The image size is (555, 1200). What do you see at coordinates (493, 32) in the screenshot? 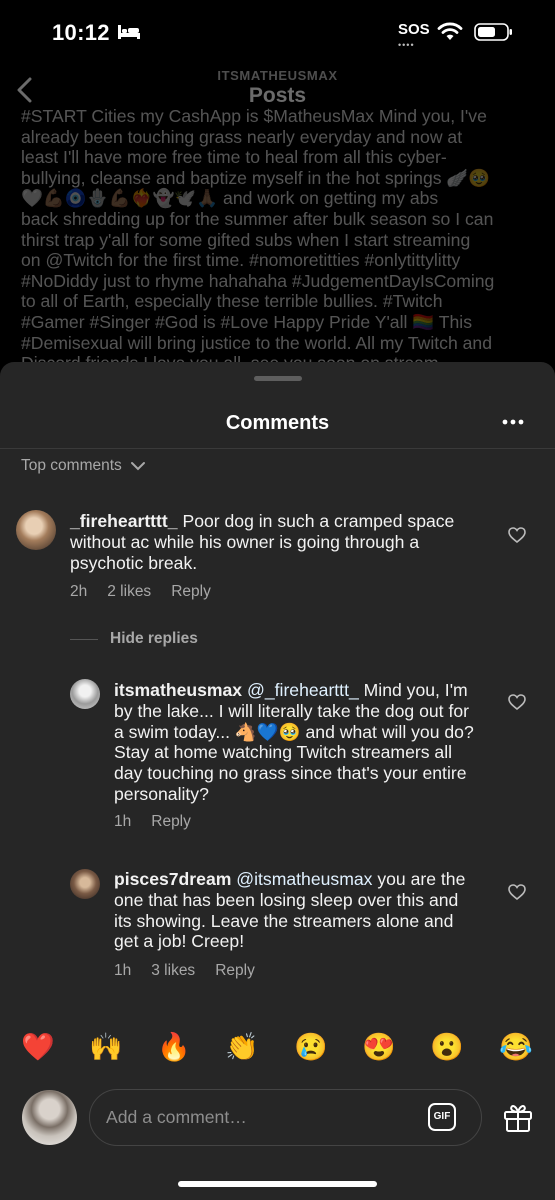
I see `battery-icon` at bounding box center [493, 32].